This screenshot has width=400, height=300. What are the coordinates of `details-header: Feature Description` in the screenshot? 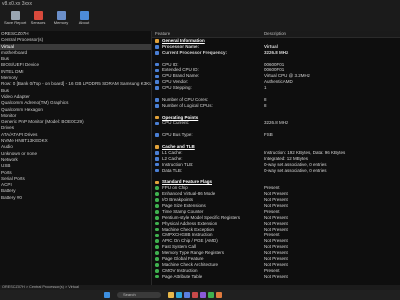 It's located at (276, 34).